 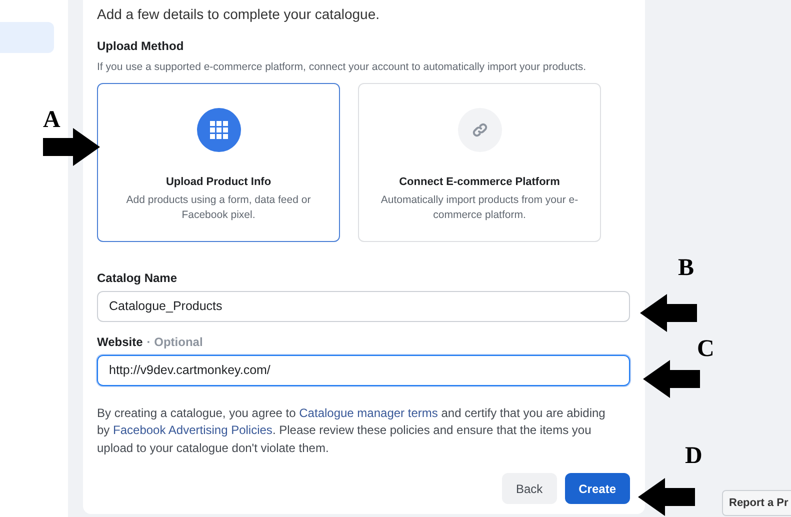 What do you see at coordinates (120, 342) in the screenshot?
I see `field-label: Website` at bounding box center [120, 342].